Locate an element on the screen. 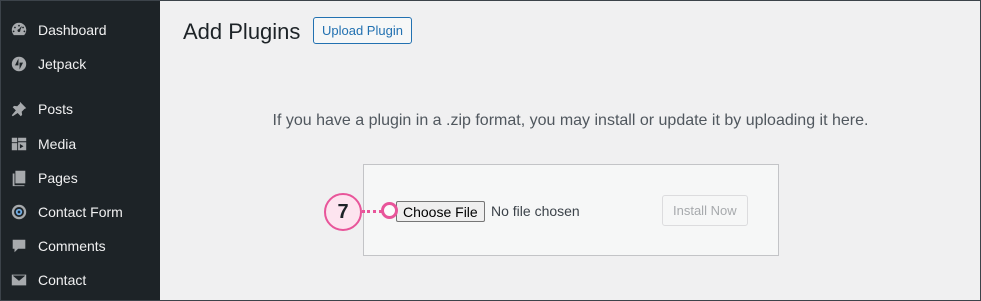 The width and height of the screenshot is (981, 301). upload-plugin-button: Upload Plugin is located at coordinates (362, 30).